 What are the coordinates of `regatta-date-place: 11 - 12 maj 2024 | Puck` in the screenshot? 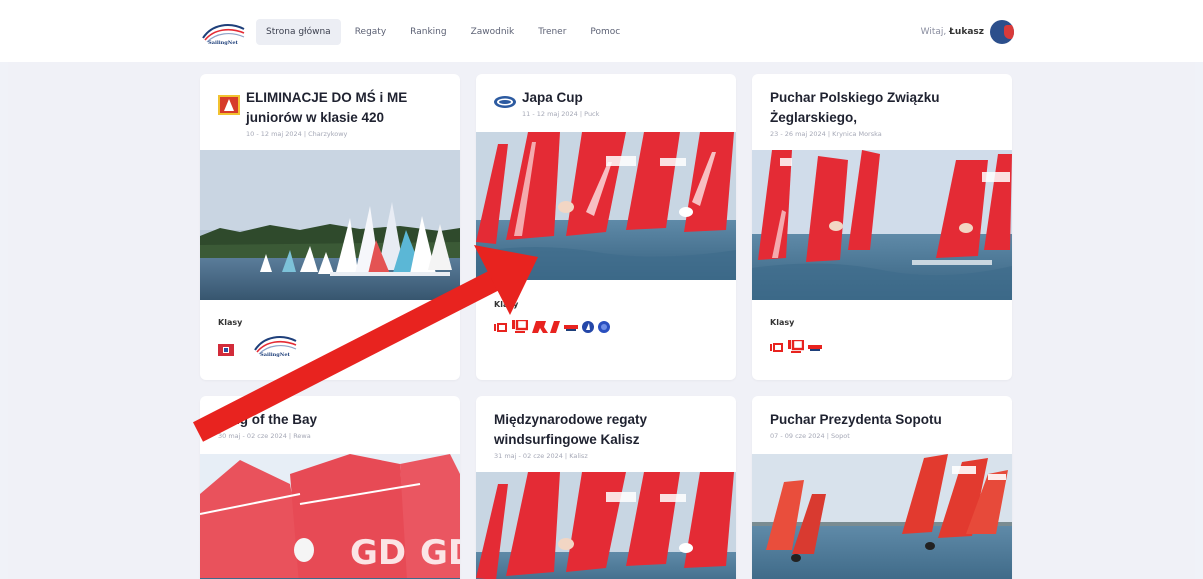 It's located at (561, 114).